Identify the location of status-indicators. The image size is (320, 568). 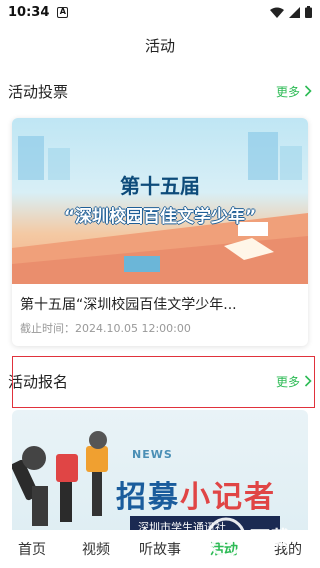
(291, 12).